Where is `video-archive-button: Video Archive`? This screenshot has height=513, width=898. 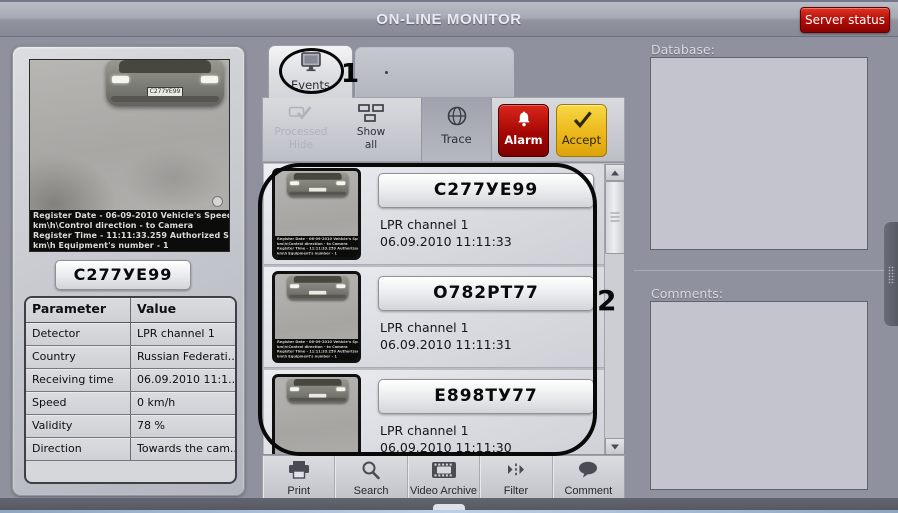 video-archive-button: Video Archive is located at coordinates (444, 477).